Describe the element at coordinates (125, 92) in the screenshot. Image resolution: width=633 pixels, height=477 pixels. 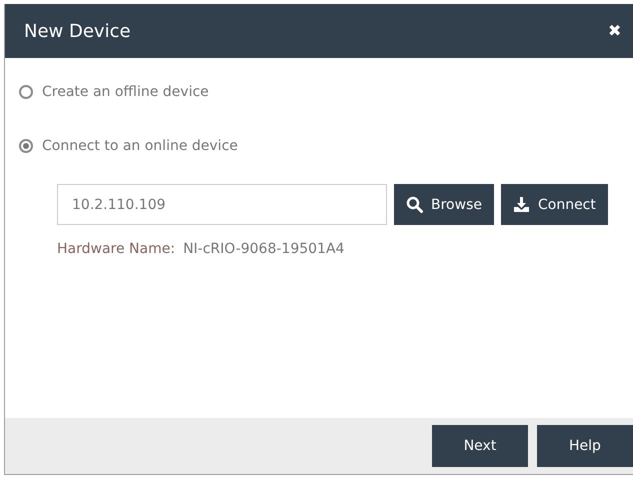
I see `option-label: Create an offline device` at that location.